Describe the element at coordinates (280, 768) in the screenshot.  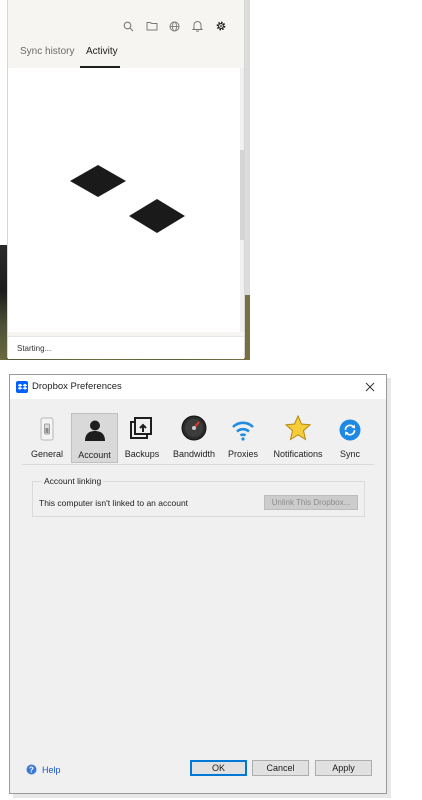
I see `cancel-button: Cancel` at that location.